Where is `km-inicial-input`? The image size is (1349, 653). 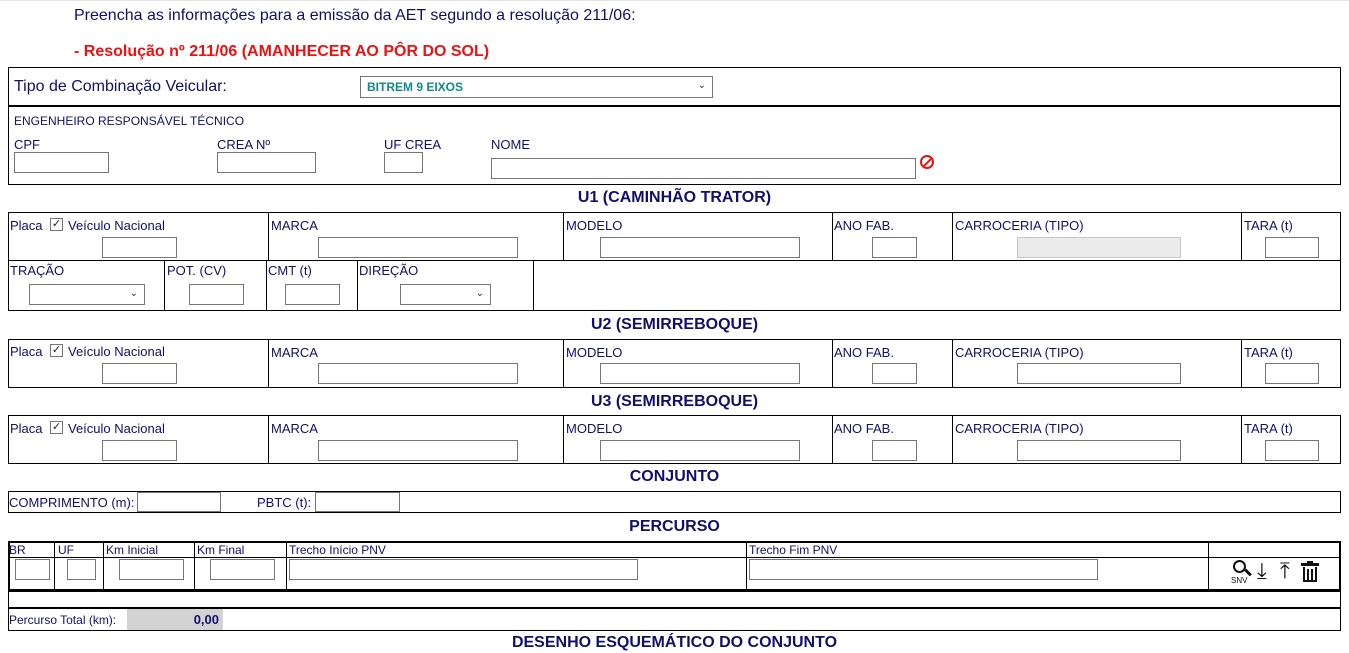
km-inicial-input is located at coordinates (151, 569).